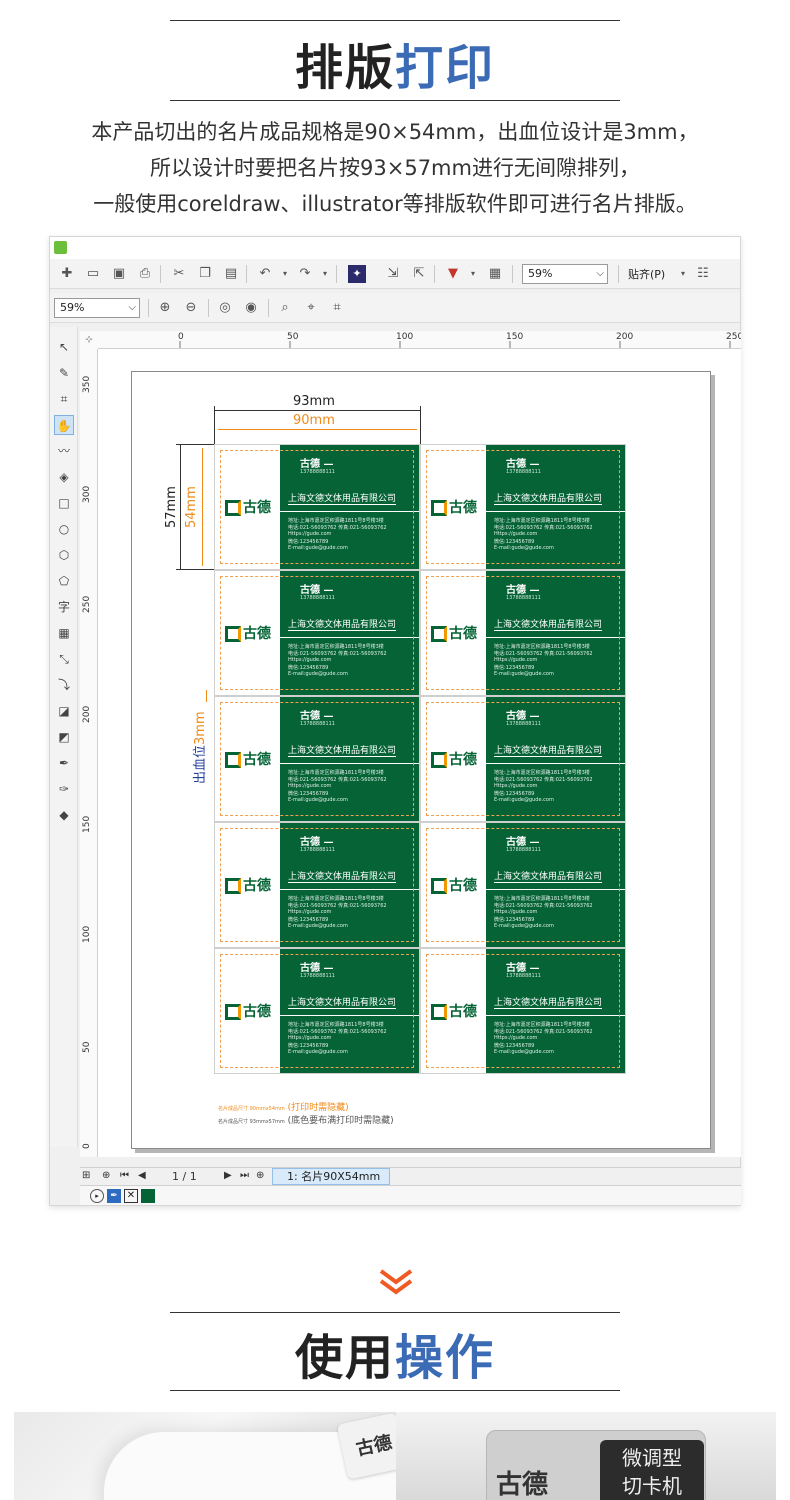  What do you see at coordinates (142, 1175) in the screenshot?
I see `prev-page-icon: ◀` at bounding box center [142, 1175].